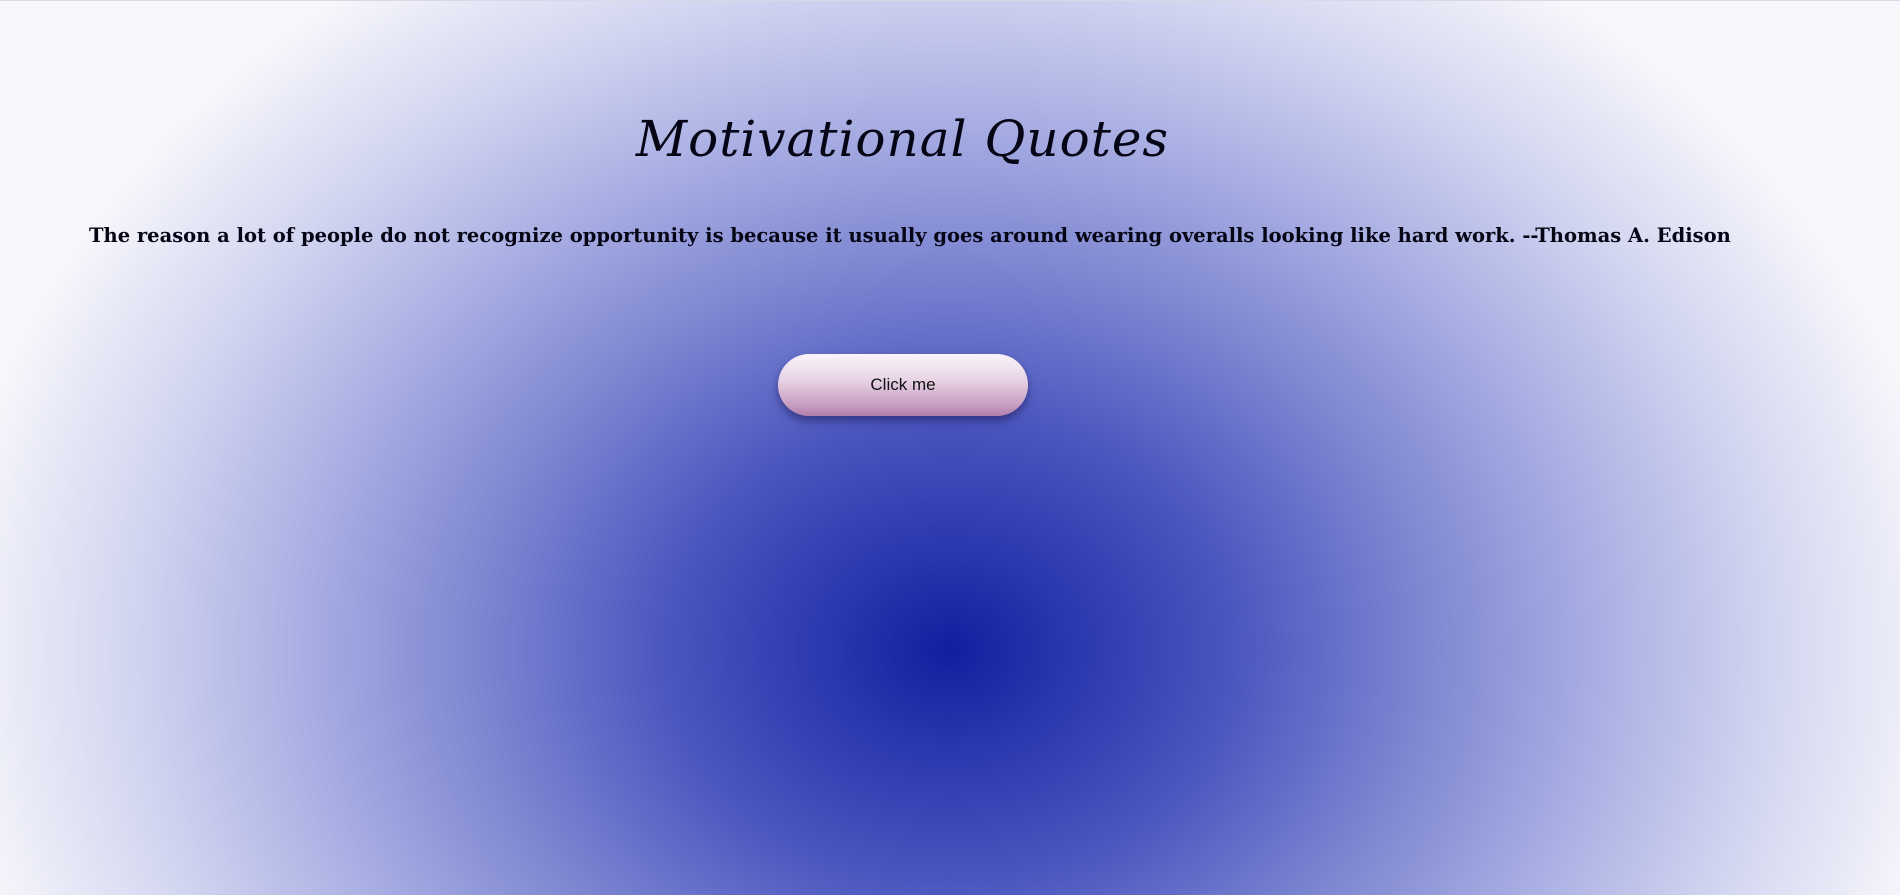 This screenshot has width=1900, height=895. Describe the element at coordinates (902, 139) in the screenshot. I see `page-title: Motivational Quotes` at that location.